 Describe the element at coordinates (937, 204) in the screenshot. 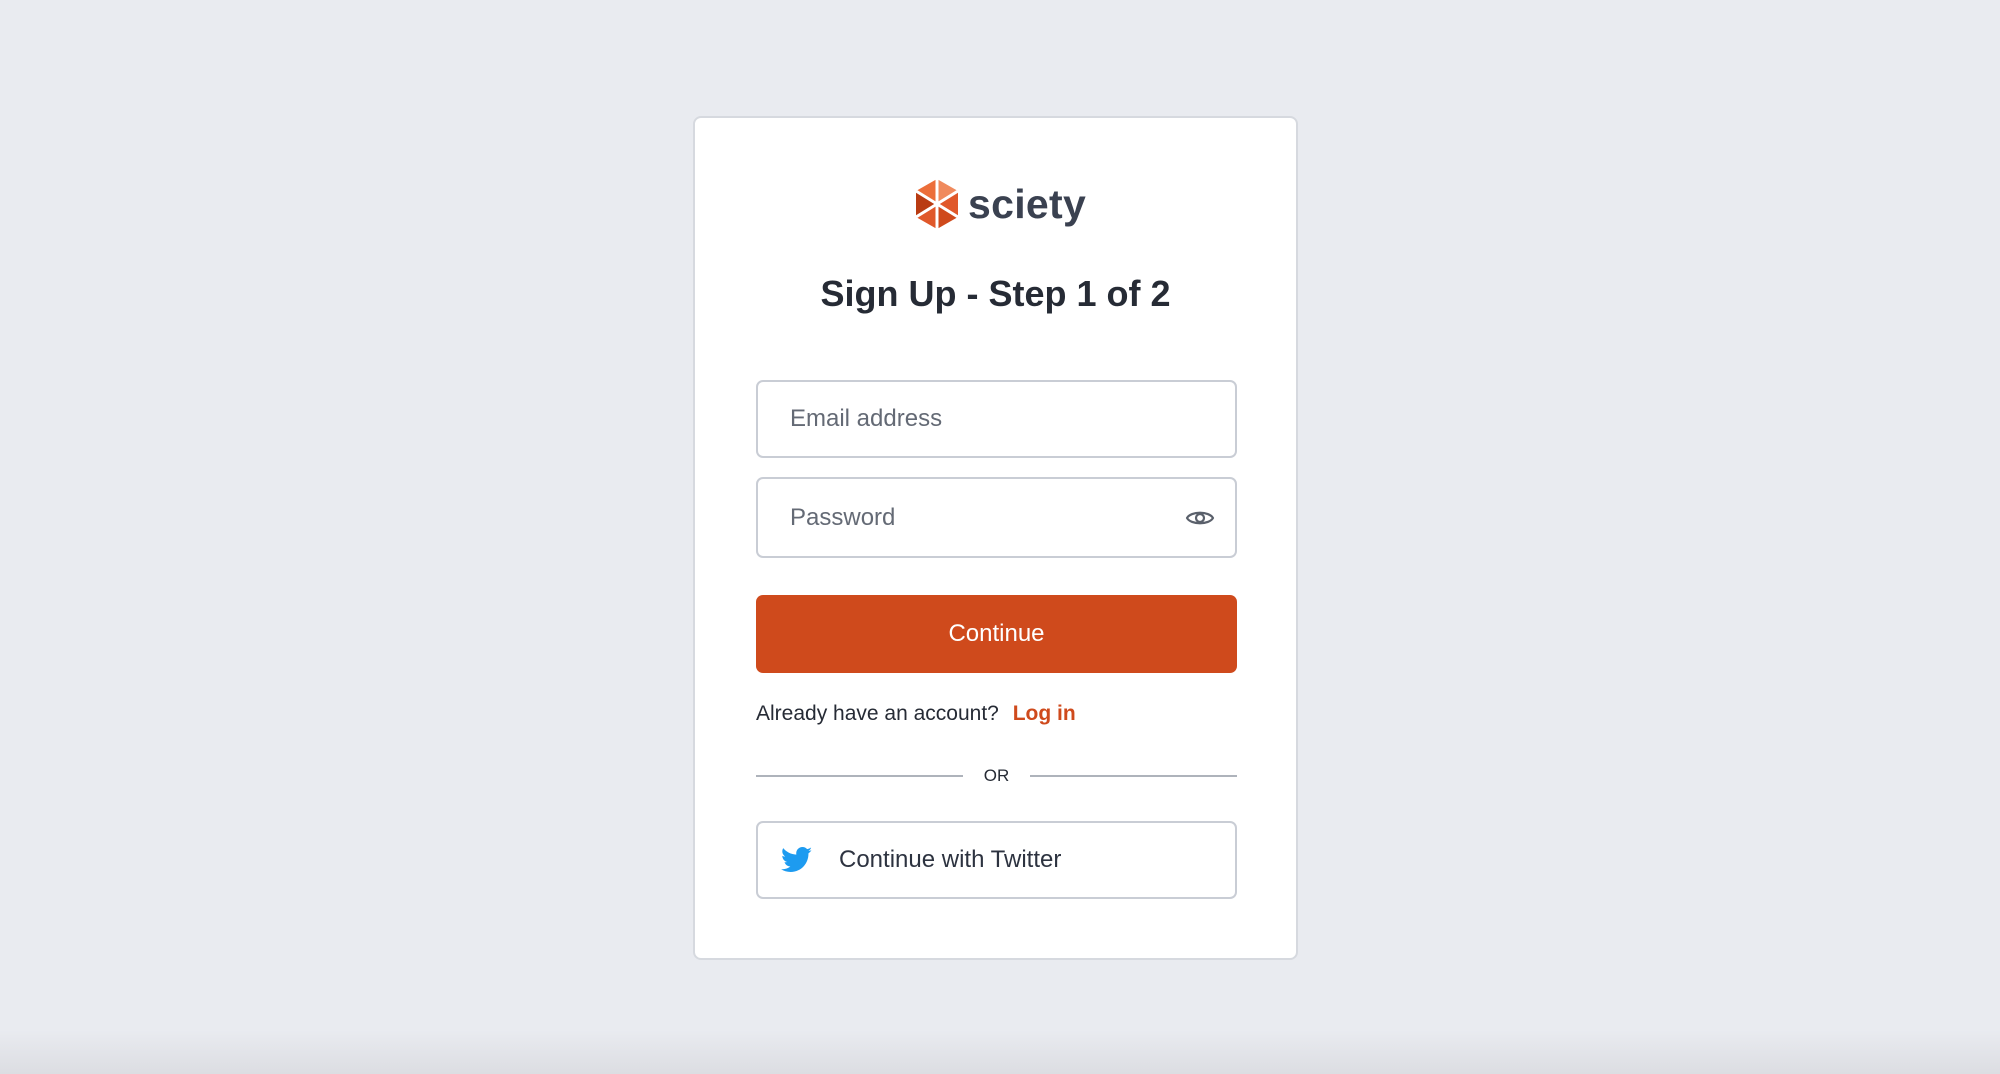

I see `sciety-hexagon-logo-icon` at that location.